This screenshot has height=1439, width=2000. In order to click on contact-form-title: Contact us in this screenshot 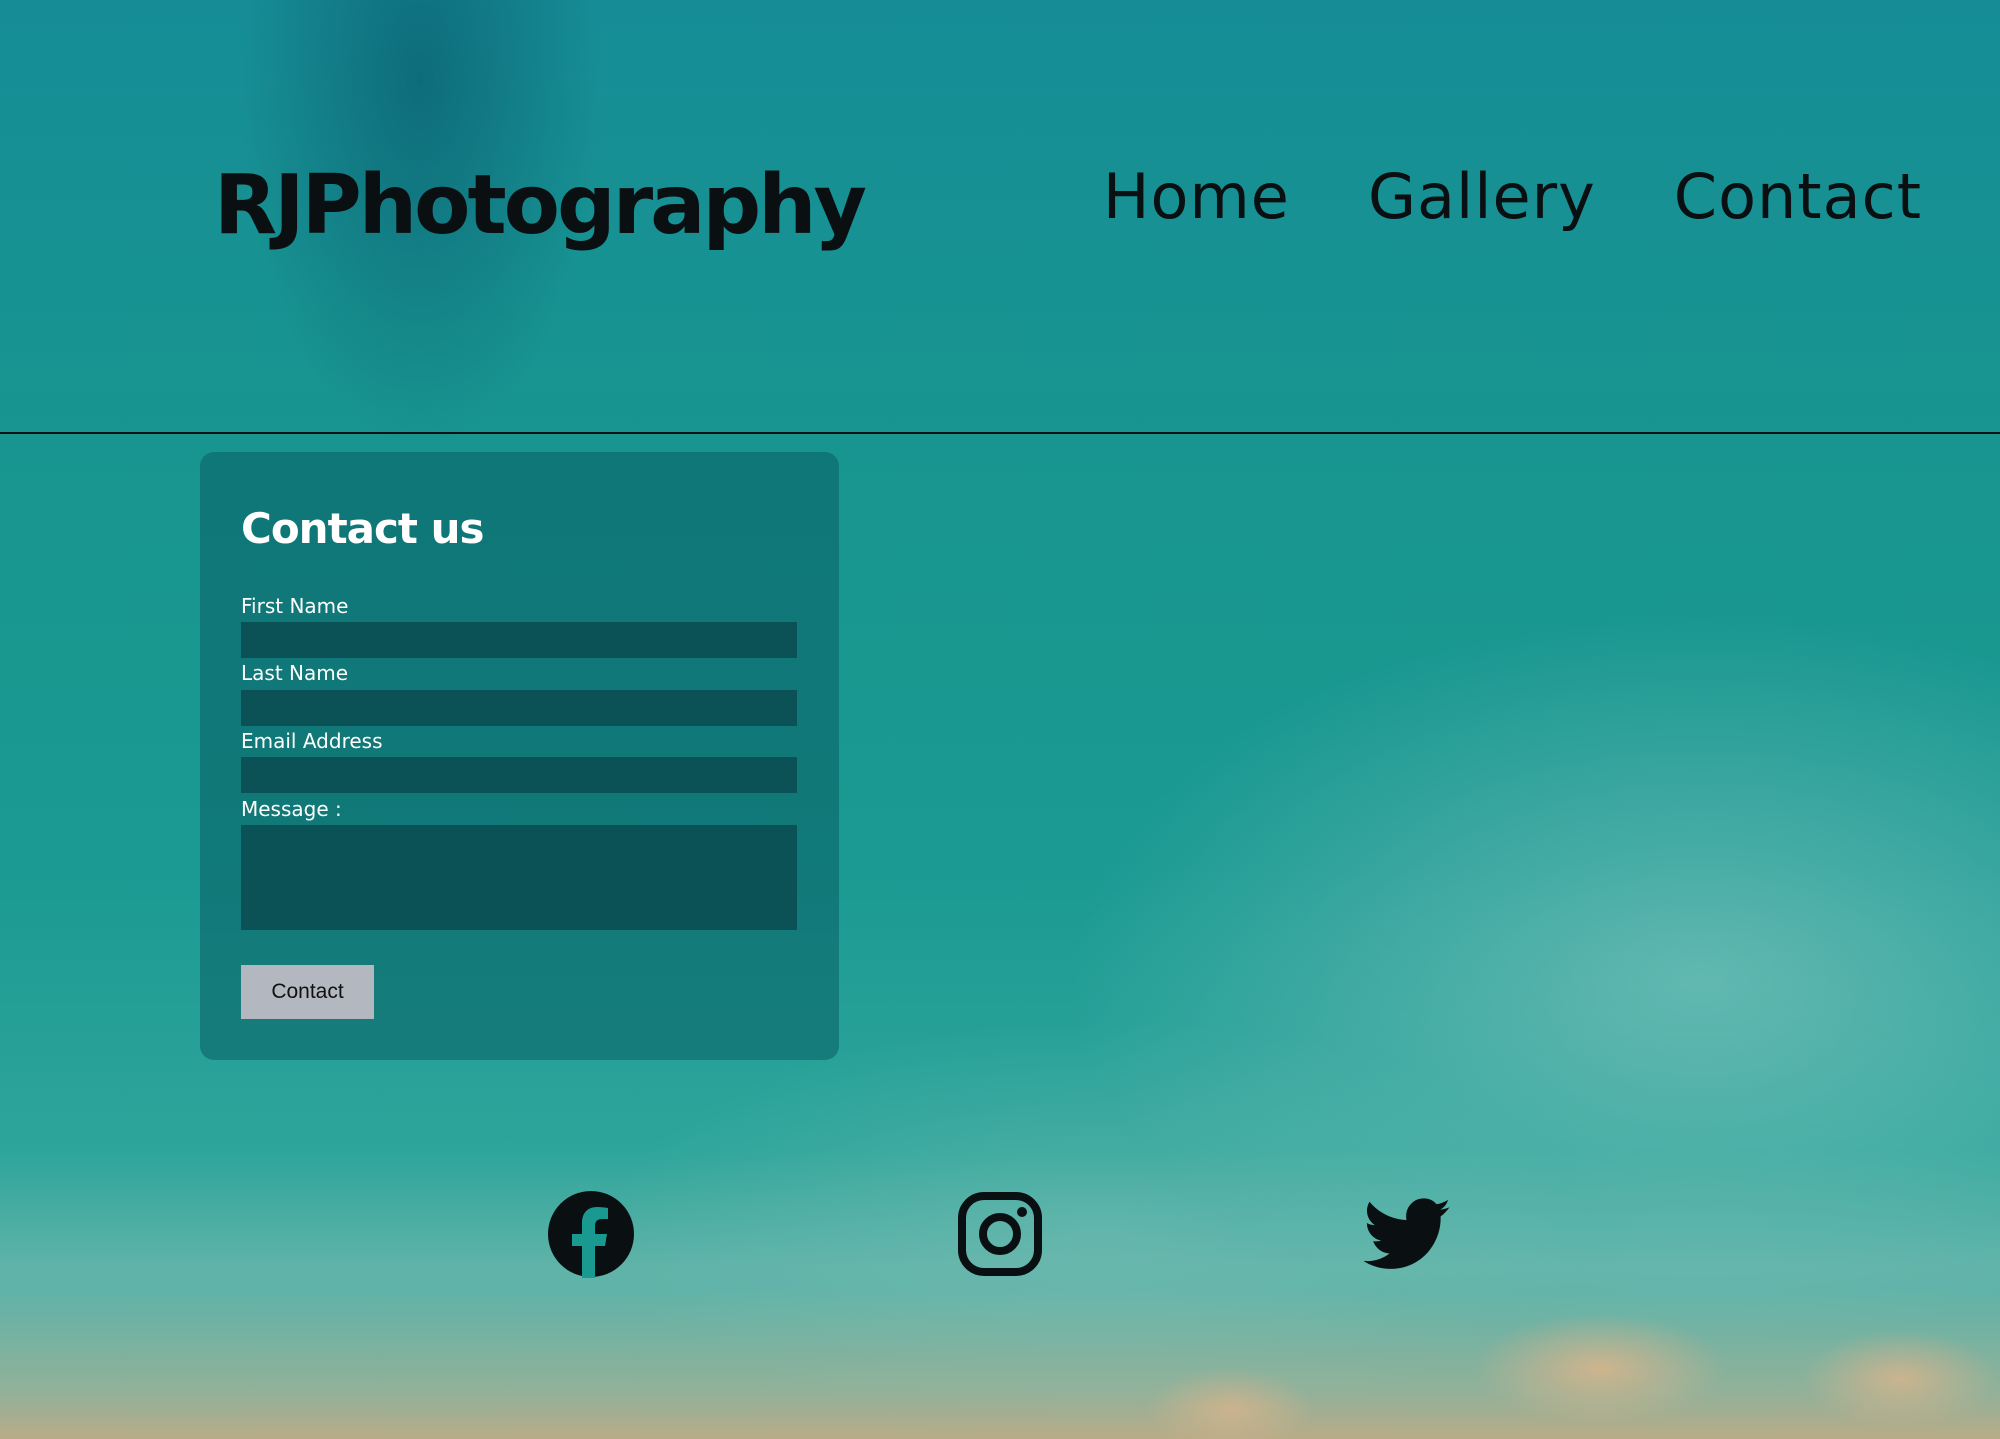, I will do `click(362, 528)`.